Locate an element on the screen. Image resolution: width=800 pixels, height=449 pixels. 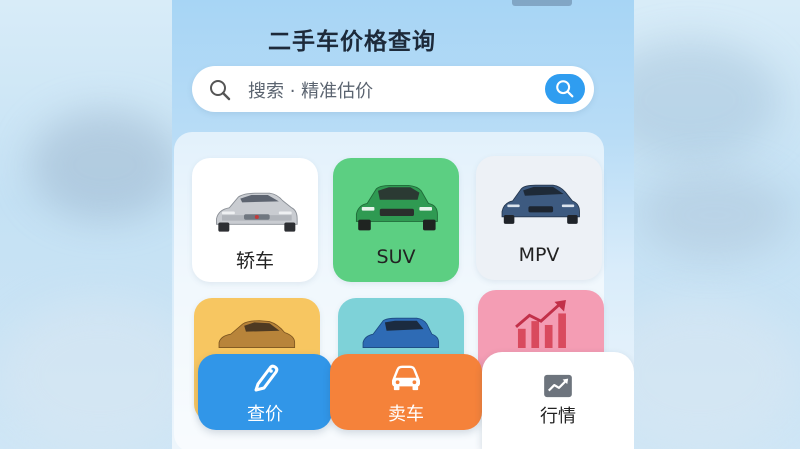
nav-sell-car-button: 卖车 is located at coordinates (406, 392).